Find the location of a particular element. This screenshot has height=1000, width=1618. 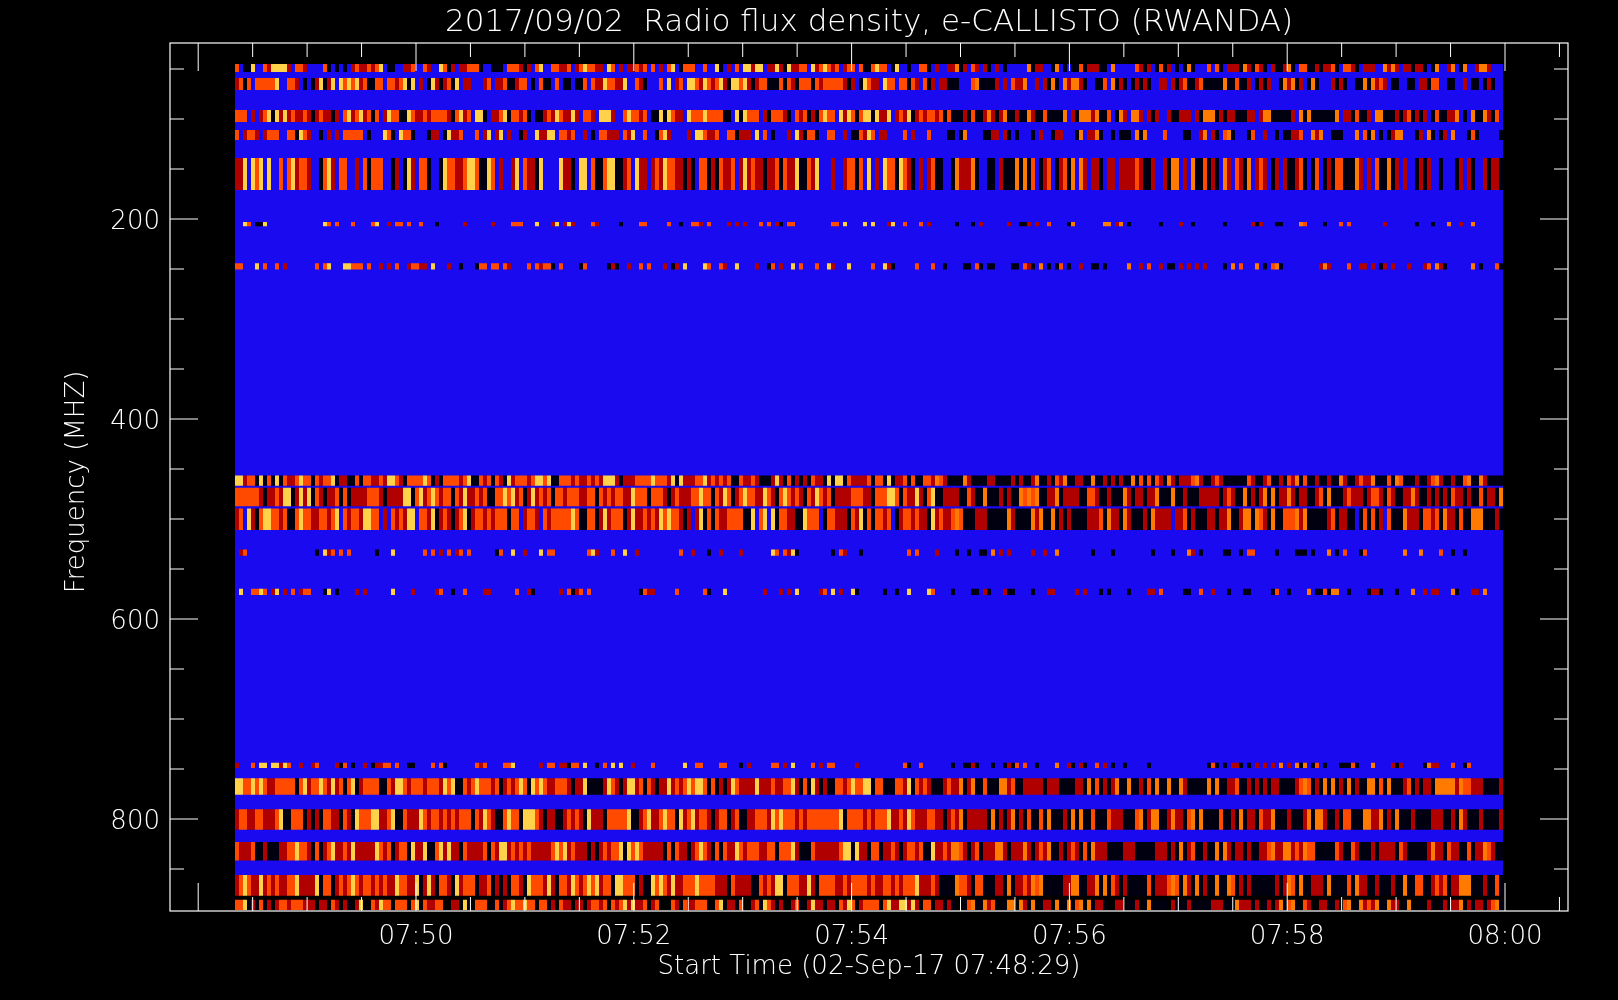

x-tick-label: 07:52 is located at coordinates (634, 935).